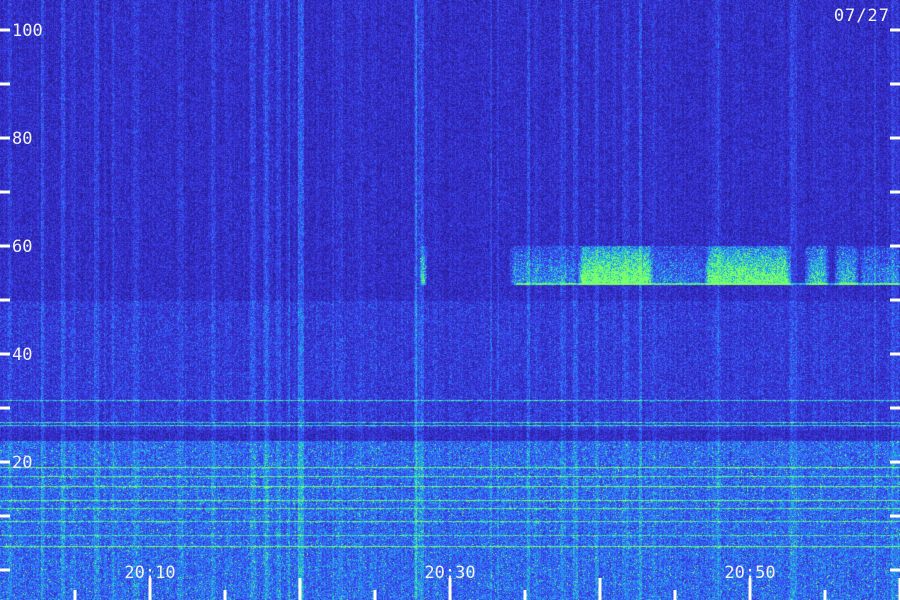 The width and height of the screenshot is (900, 600). I want to click on y-tick-label: 20, so click(22, 463).